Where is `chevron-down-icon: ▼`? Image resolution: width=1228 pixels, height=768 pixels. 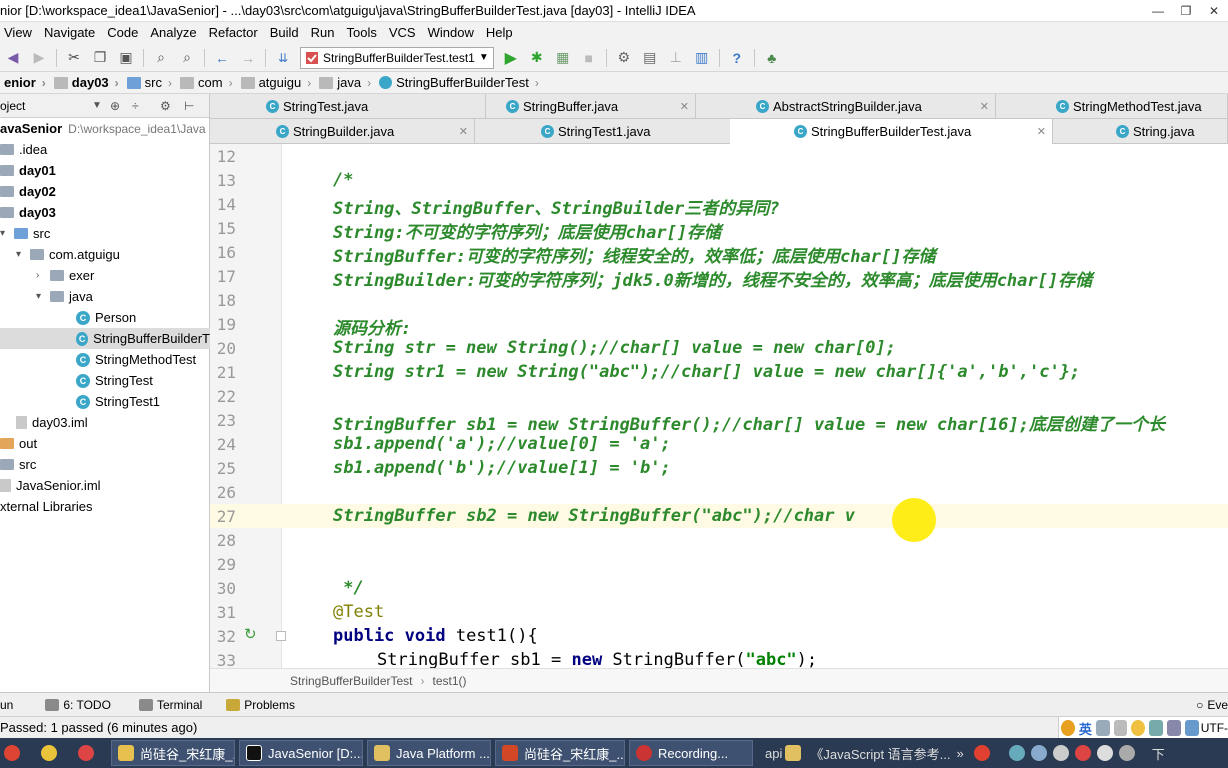 chevron-down-icon: ▼ is located at coordinates (97, 105).